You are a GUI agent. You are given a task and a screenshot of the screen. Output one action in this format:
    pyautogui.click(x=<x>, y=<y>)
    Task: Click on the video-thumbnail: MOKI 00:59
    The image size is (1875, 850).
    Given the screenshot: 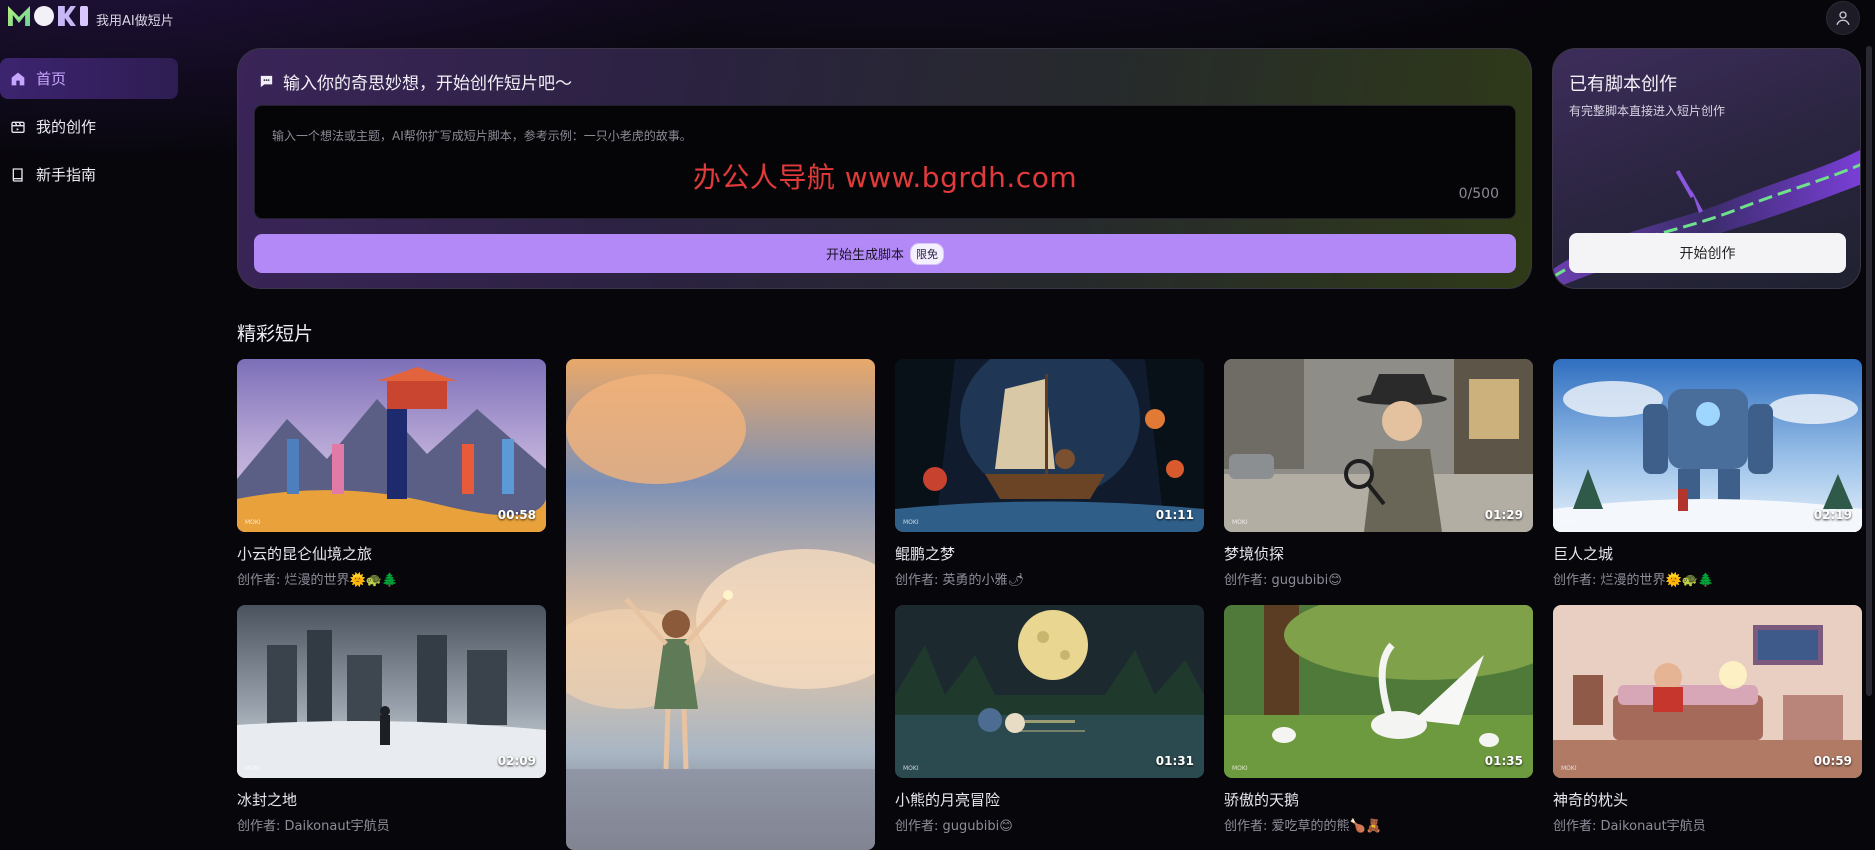 What is the action you would take?
    pyautogui.click(x=1707, y=691)
    